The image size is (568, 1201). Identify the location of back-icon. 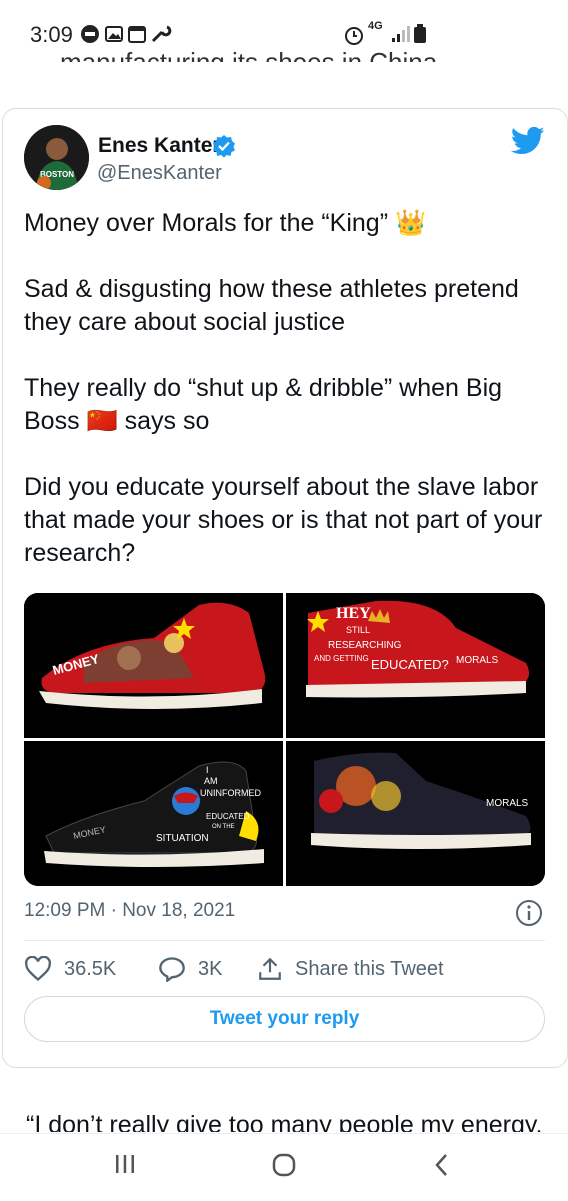
(442, 1165).